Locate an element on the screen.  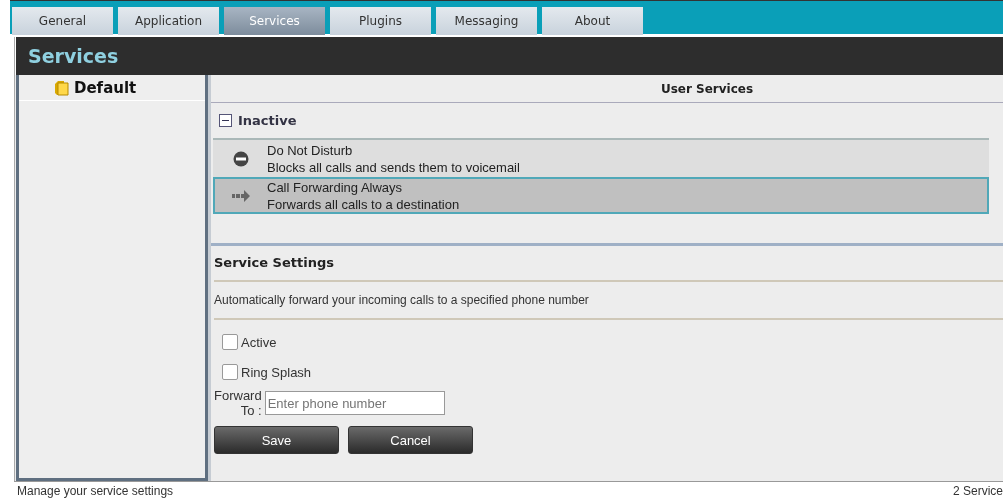
checkbox-label: Active is located at coordinates (259, 342).